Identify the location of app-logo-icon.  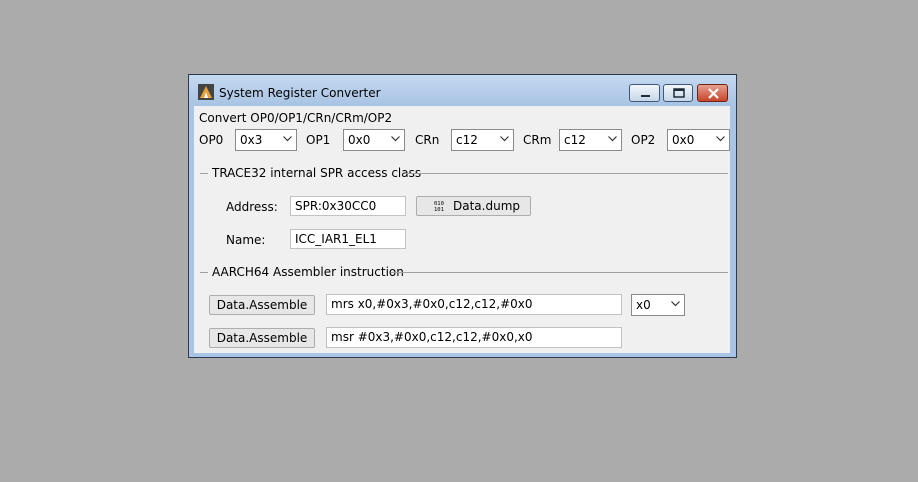
(206, 92).